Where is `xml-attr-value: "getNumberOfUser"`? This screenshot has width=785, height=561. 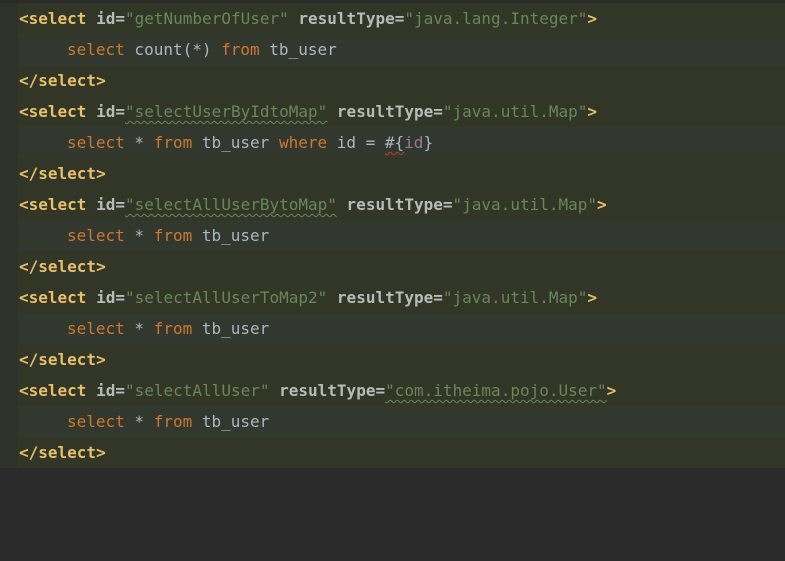
xml-attr-value: "getNumberOfUser" is located at coordinates (206, 18).